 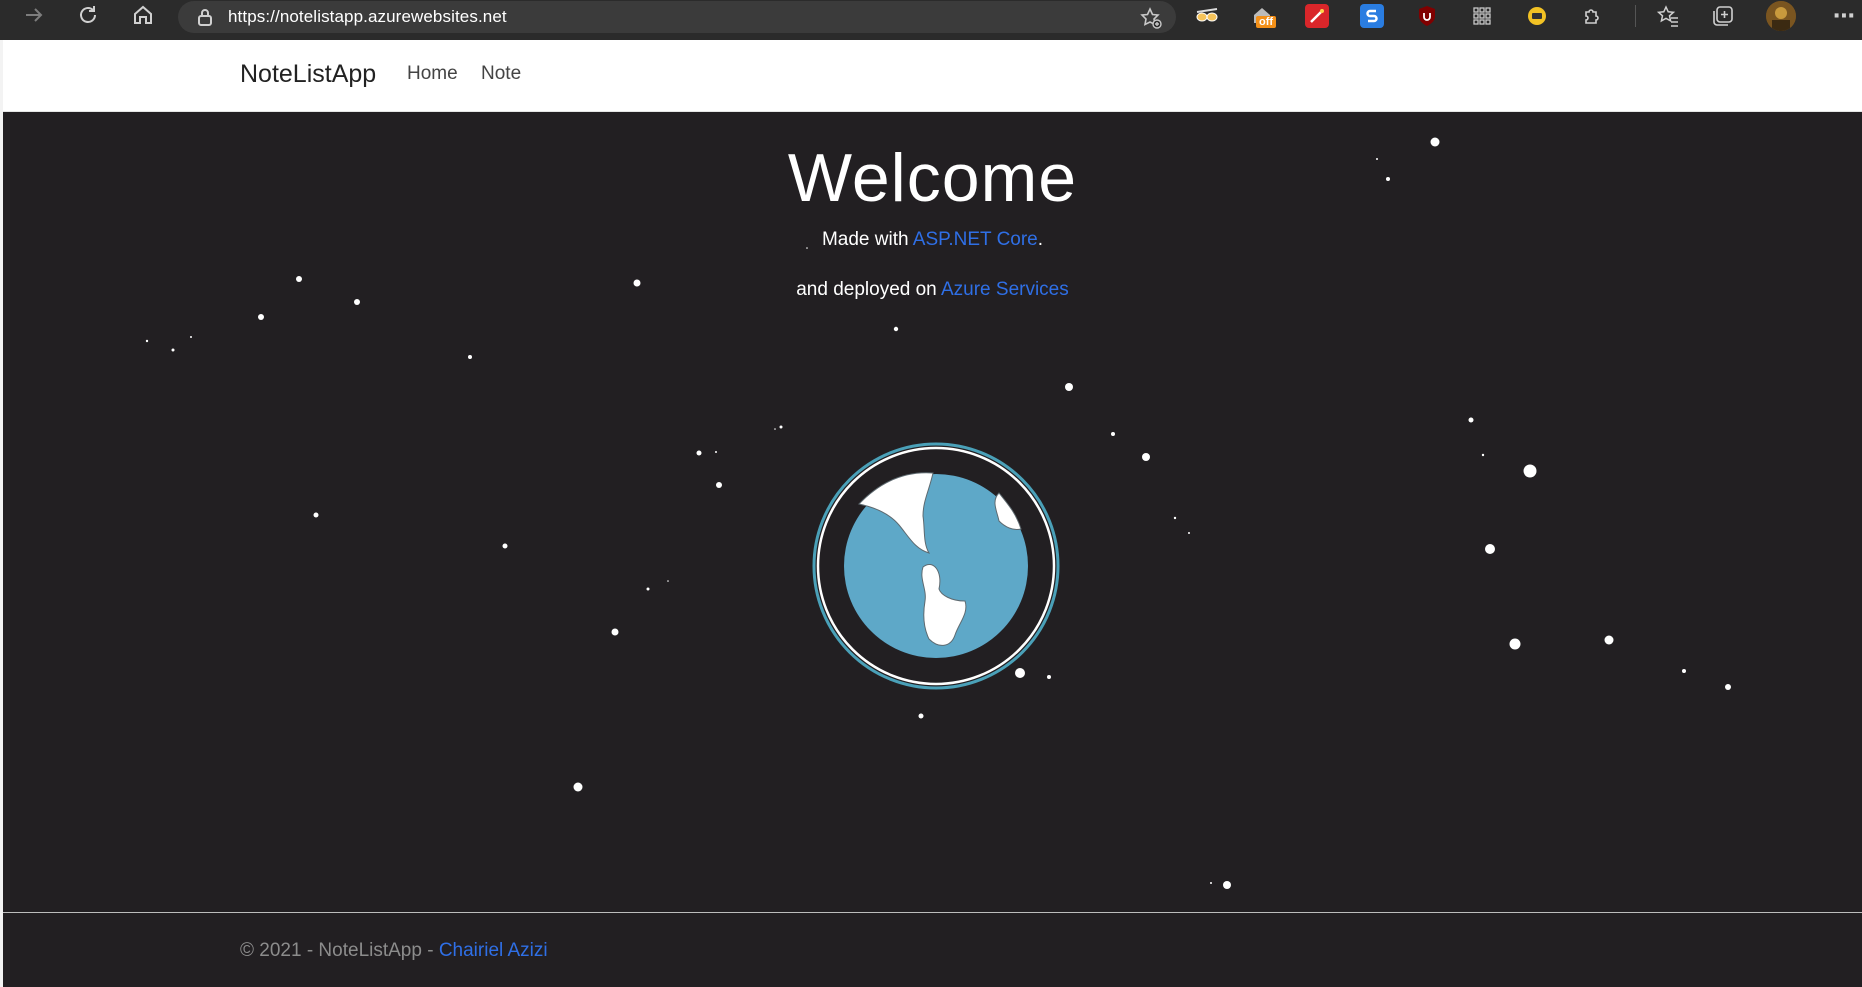 I want to click on address-bar: https://notelistapp.azurewebsites.net, so click(x=677, y=17).